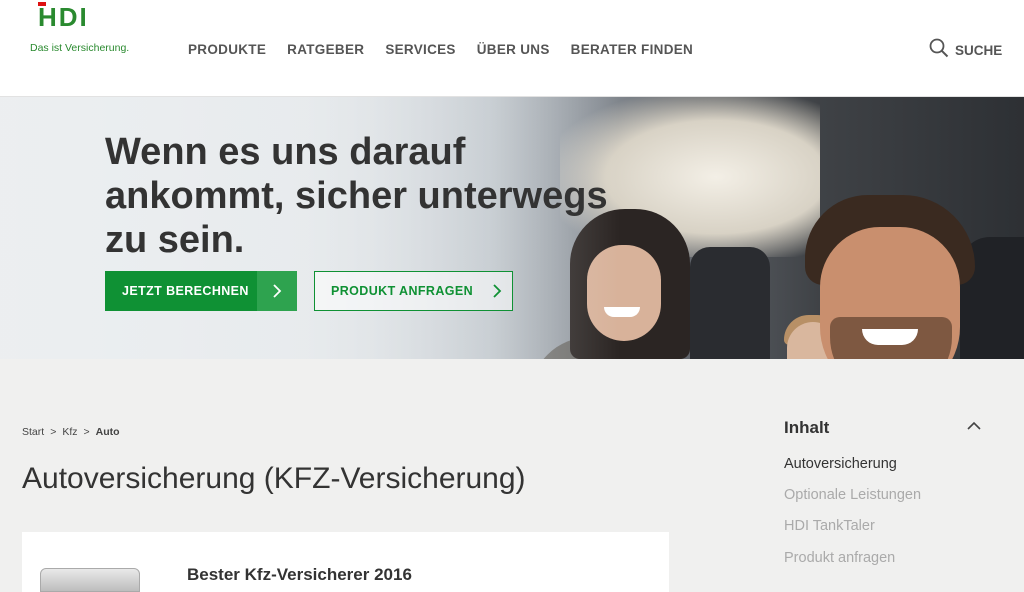  What do you see at coordinates (807, 427) in the screenshot?
I see `toc-title: Inhalt` at bounding box center [807, 427].